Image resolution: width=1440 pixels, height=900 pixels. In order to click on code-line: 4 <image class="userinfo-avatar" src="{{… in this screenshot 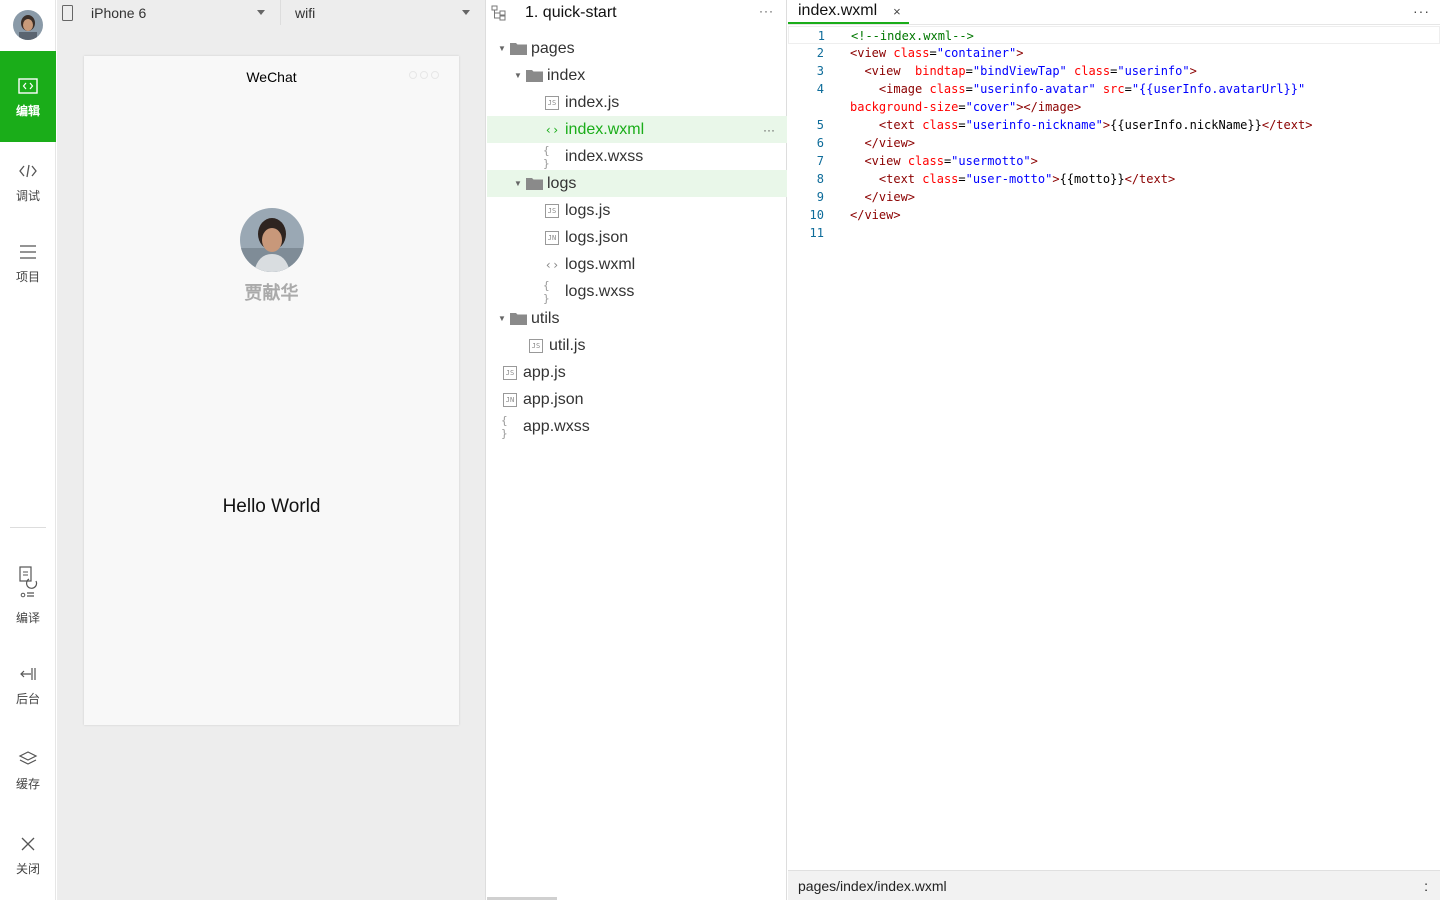, I will do `click(1114, 89)`.